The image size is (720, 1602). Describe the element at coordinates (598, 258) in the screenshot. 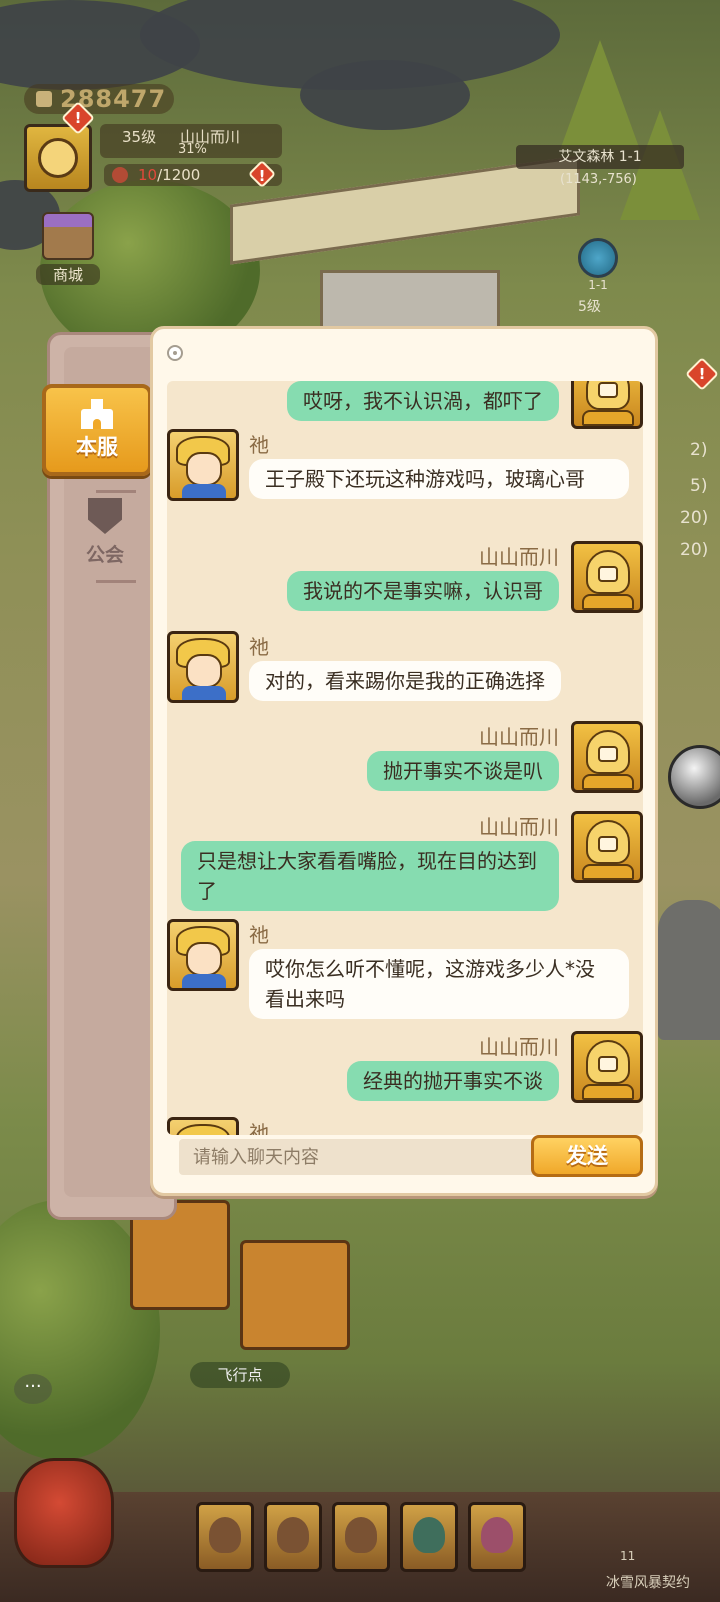

I see `stage-portal-icon` at that location.